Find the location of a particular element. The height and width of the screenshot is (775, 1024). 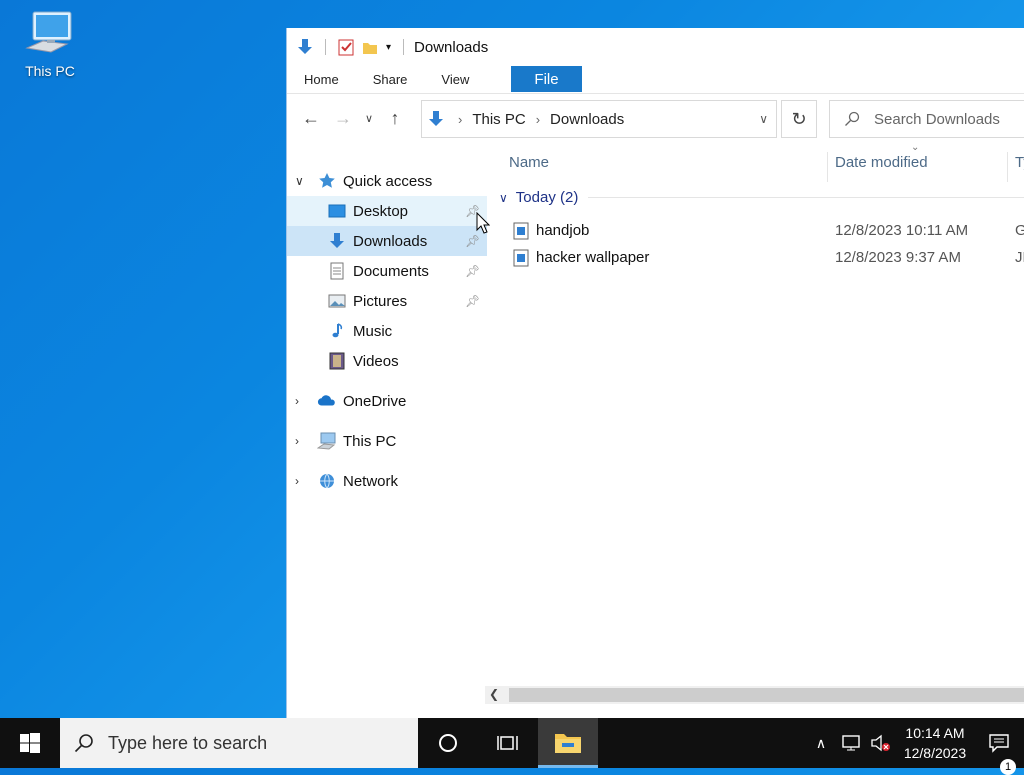

column-header-type: Ty is located at coordinates (1019, 162).